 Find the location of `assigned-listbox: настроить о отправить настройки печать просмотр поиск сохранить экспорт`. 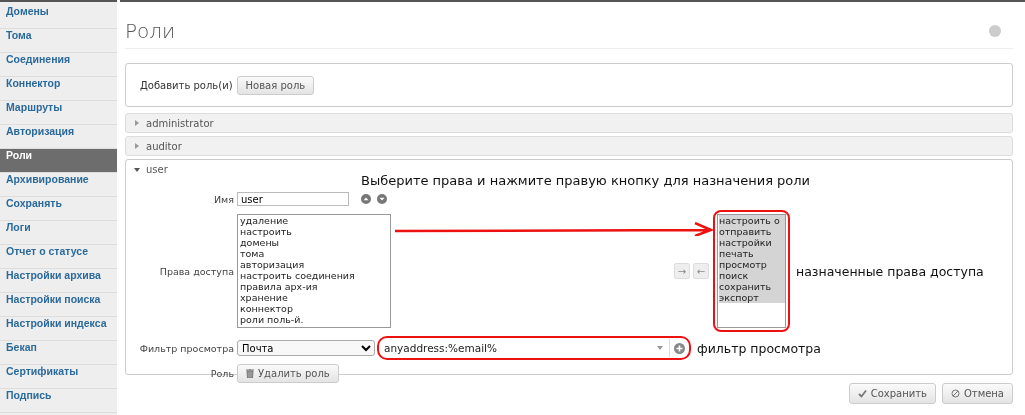

assigned-listbox: настроить о отправить настройки печать просмотр поиск сохранить экспорт is located at coordinates (751, 271).